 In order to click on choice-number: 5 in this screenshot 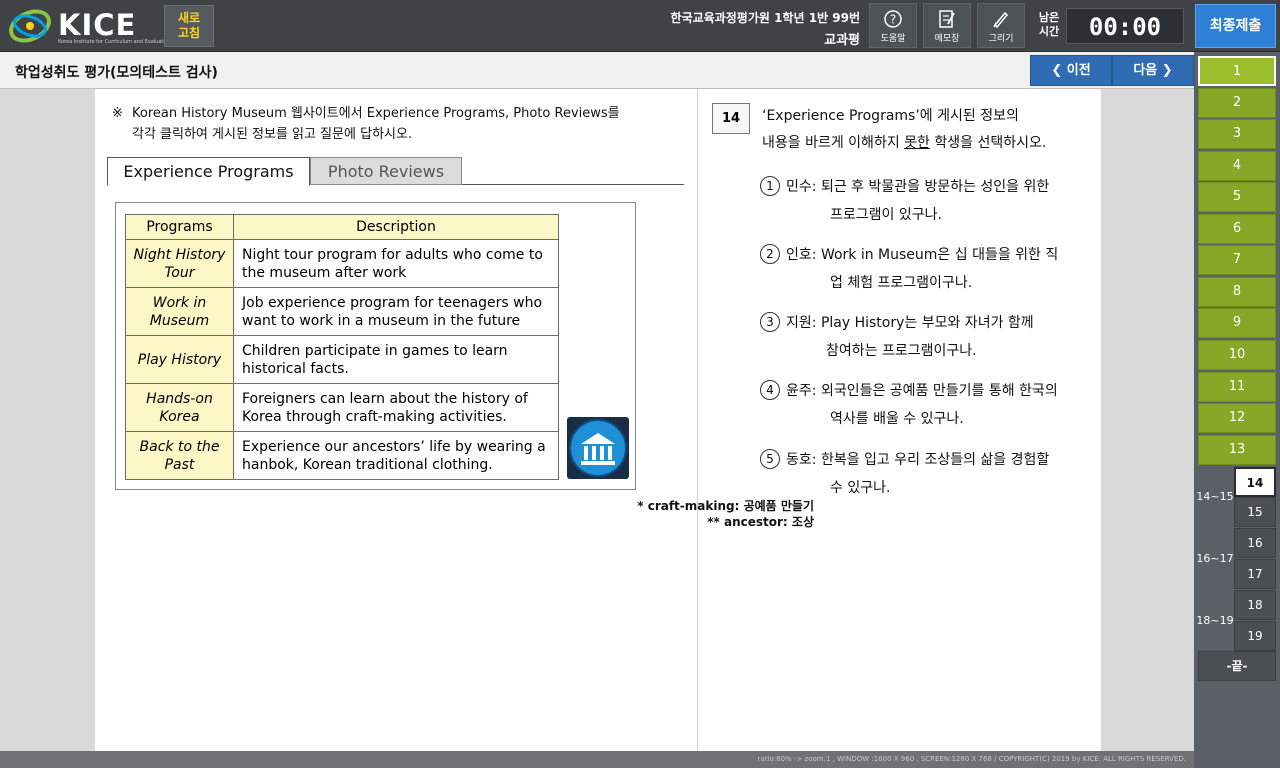, I will do `click(770, 459)`.